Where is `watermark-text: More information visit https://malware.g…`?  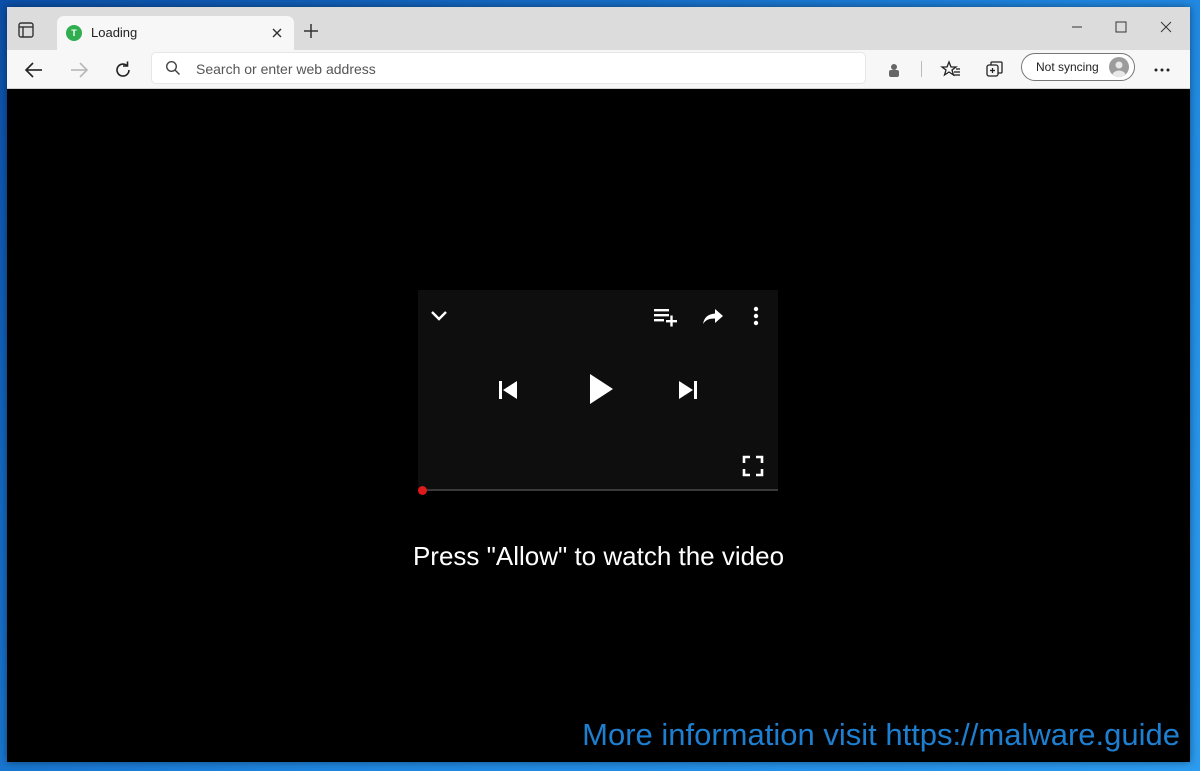 watermark-text: More information visit https://malware.g… is located at coordinates (881, 734).